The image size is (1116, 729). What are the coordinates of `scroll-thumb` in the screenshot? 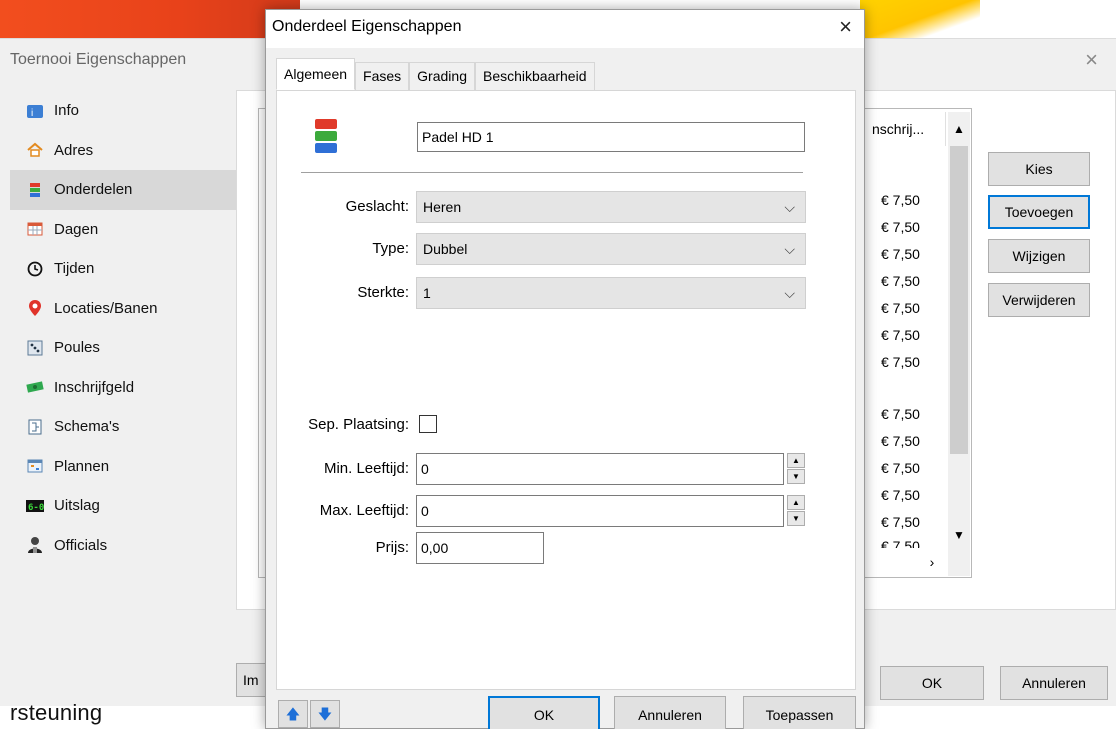 It's located at (959, 300).